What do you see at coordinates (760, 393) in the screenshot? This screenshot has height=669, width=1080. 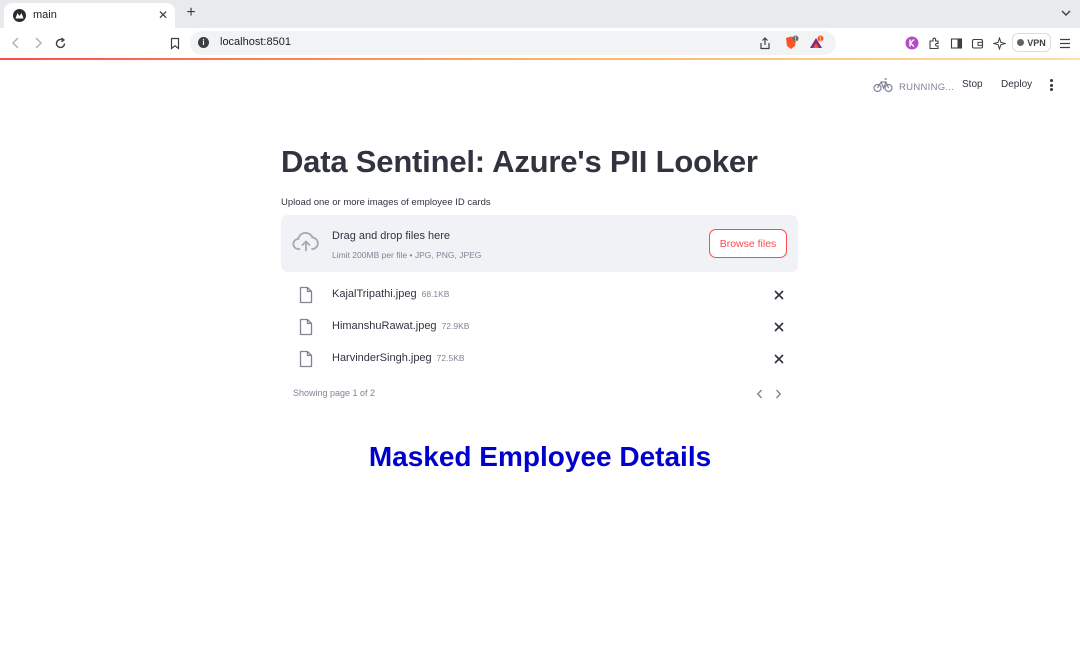 I see `previous-page-chevron-icon` at bounding box center [760, 393].